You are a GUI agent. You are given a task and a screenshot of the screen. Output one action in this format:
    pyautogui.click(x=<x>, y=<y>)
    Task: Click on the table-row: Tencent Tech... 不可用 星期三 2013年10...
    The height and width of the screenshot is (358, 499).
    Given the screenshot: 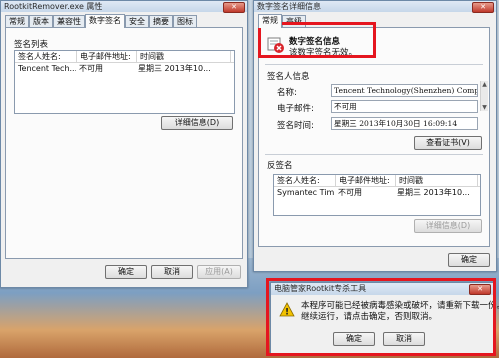 What is the action you would take?
    pyautogui.click(x=124, y=68)
    